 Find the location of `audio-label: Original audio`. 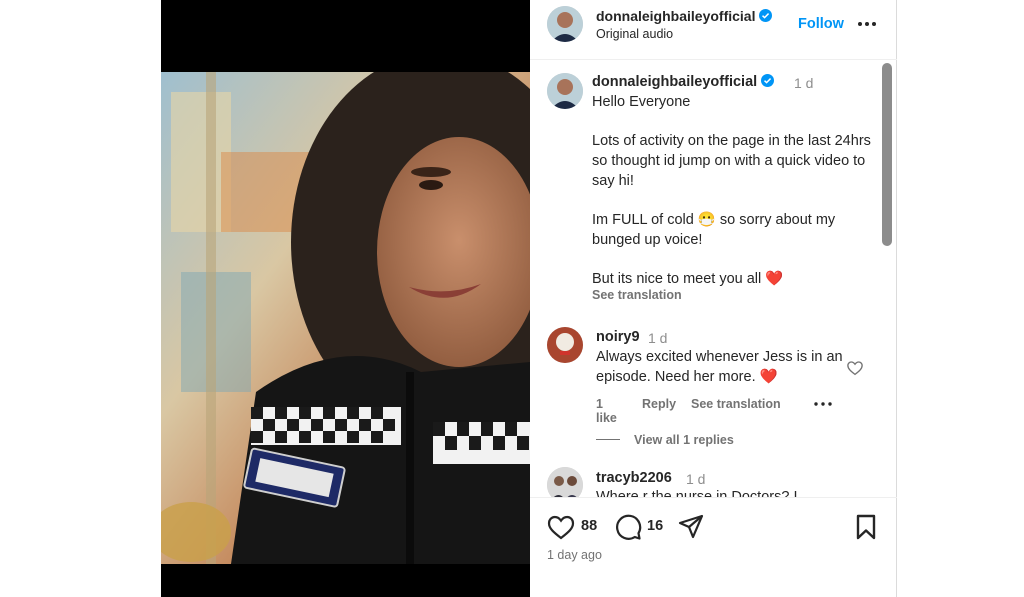

audio-label: Original audio is located at coordinates (634, 34).